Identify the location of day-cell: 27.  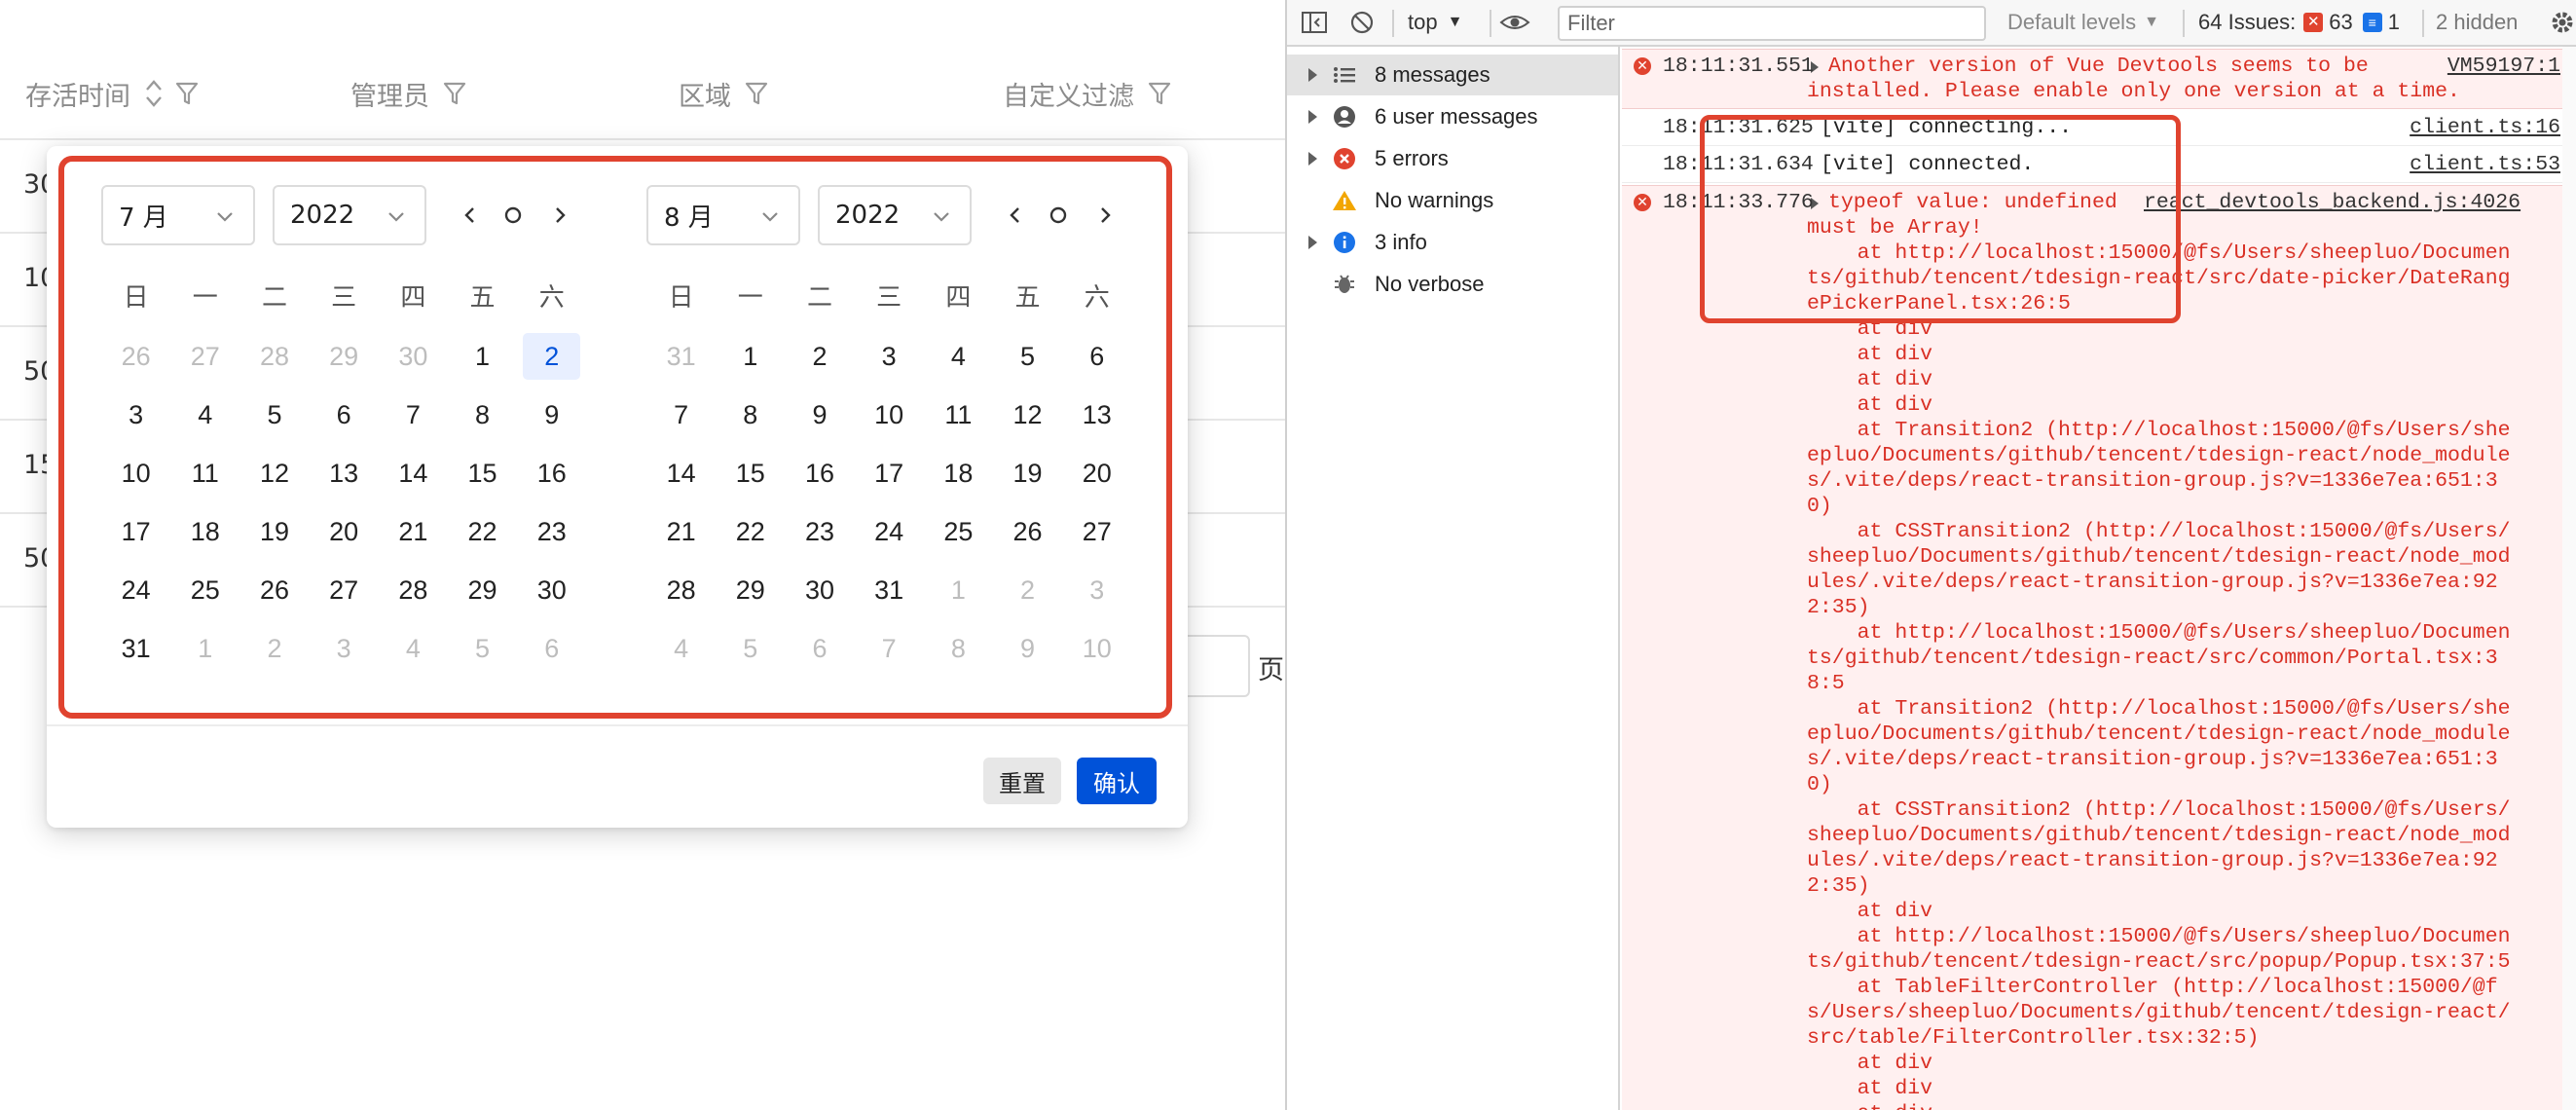
(205, 356).